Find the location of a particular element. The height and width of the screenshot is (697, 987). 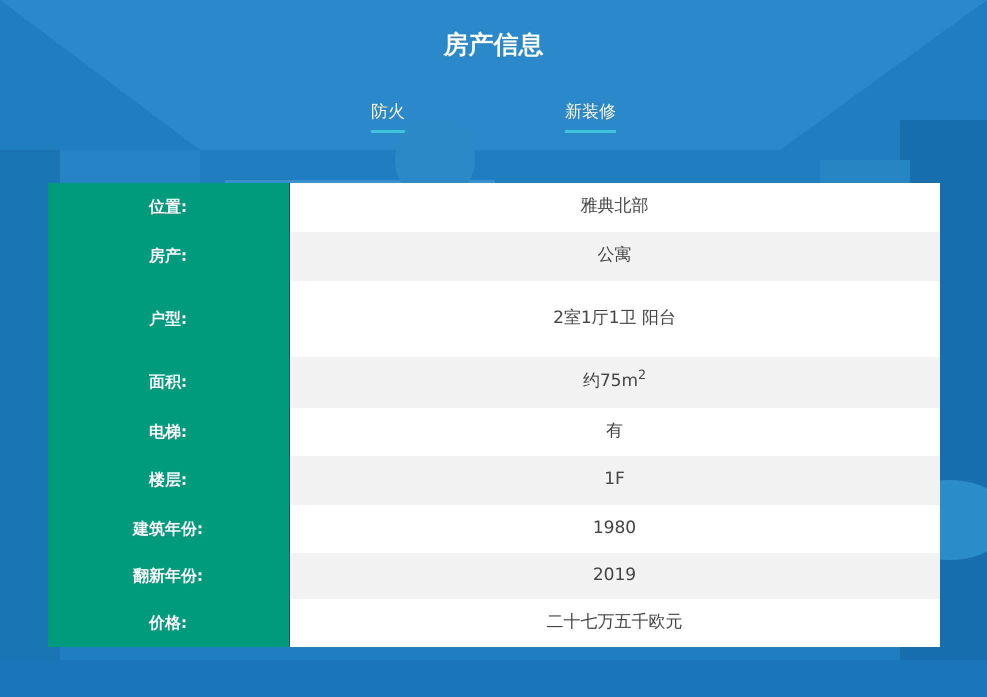

page-title: 房产信息 is located at coordinates (494, 45).